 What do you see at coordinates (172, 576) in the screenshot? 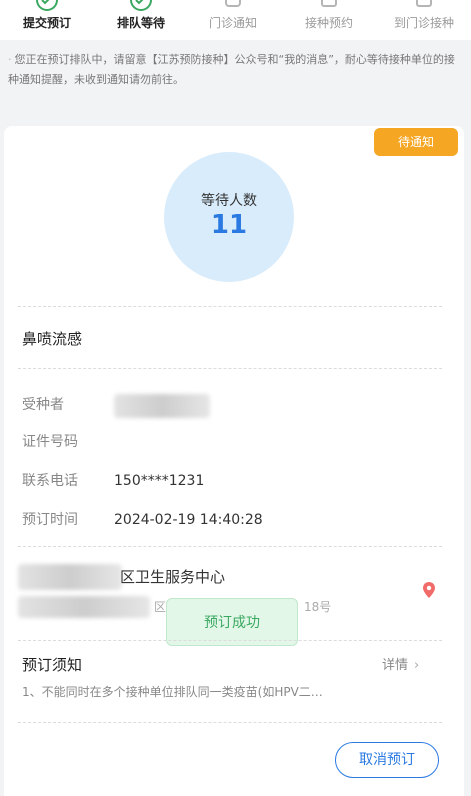
I see `clinic-name: 区卫生服务中心` at bounding box center [172, 576].